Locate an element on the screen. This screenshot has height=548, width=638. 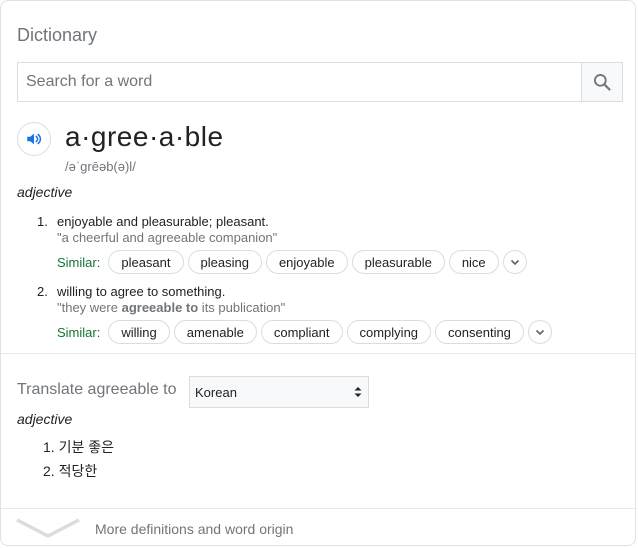
translation-item-1: 1. 기분 좋은 is located at coordinates (78, 447).